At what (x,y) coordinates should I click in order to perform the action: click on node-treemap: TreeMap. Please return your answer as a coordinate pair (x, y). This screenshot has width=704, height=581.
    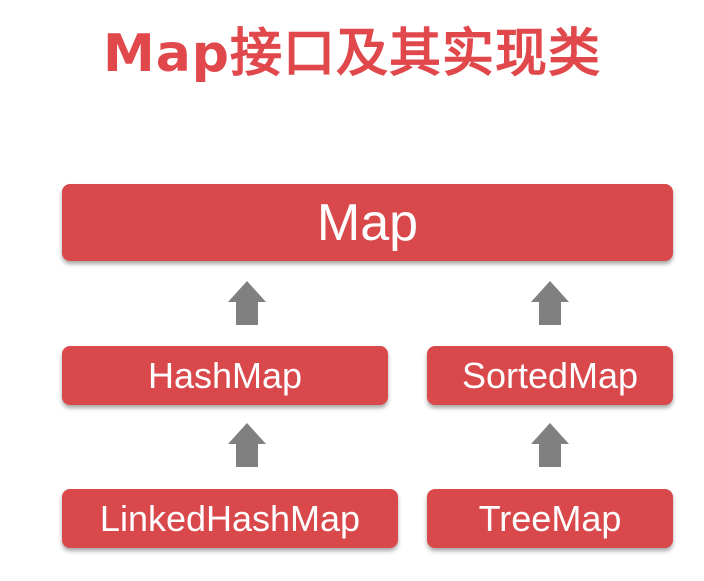
    Looking at the image, I should click on (550, 518).